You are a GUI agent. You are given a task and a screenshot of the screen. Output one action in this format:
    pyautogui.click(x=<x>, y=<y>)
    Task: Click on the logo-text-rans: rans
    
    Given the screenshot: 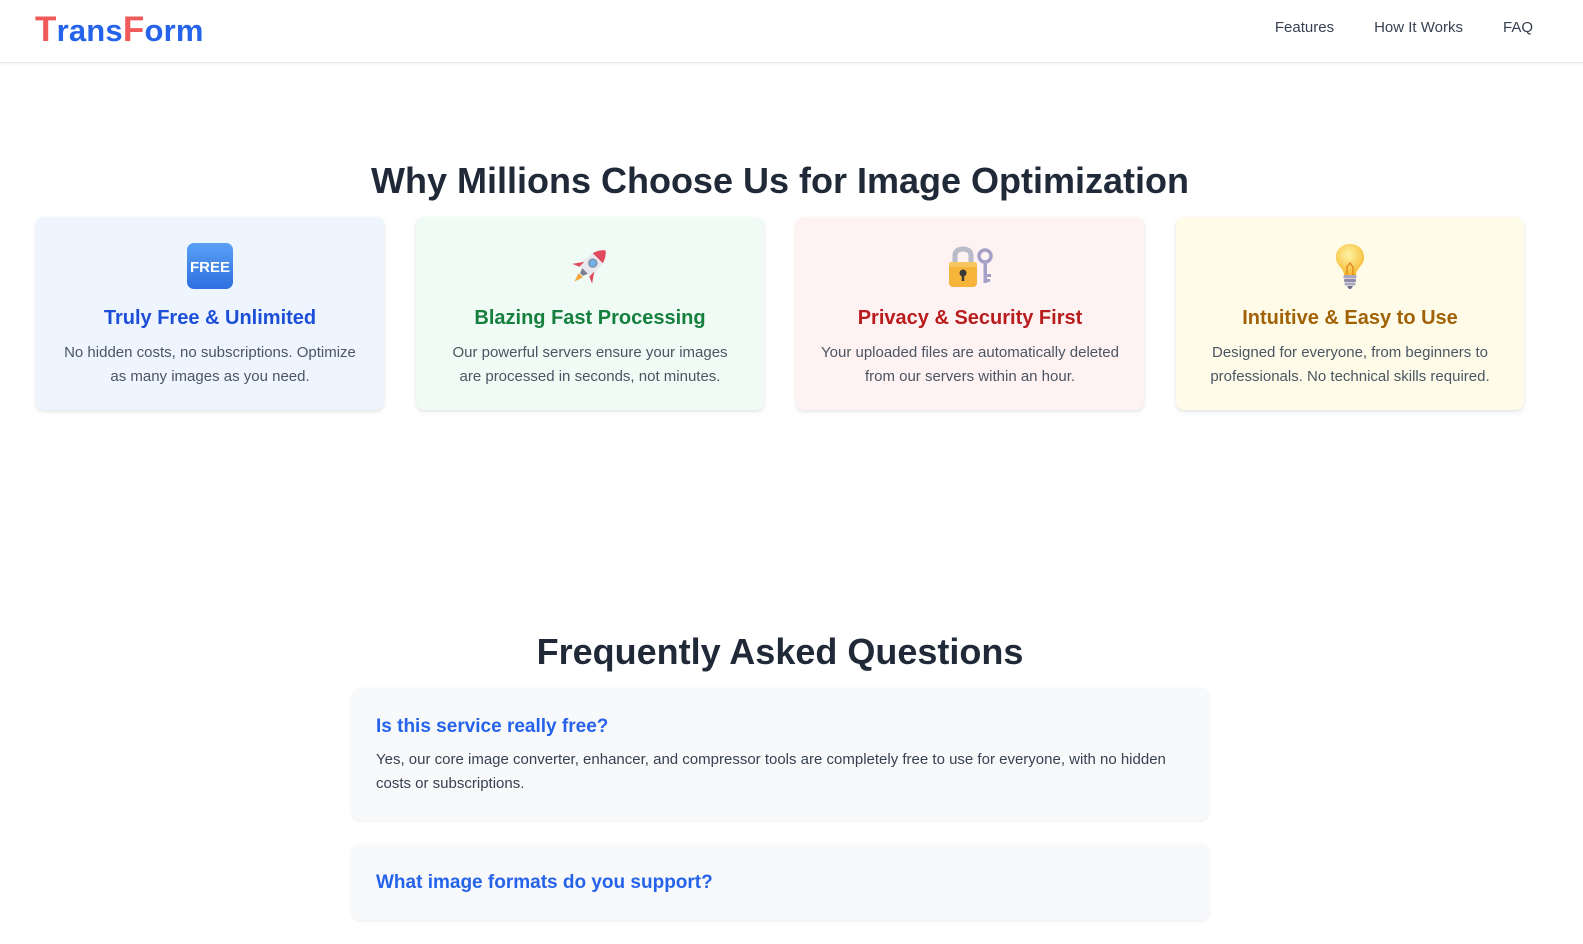 What is the action you would take?
    pyautogui.click(x=89, y=30)
    